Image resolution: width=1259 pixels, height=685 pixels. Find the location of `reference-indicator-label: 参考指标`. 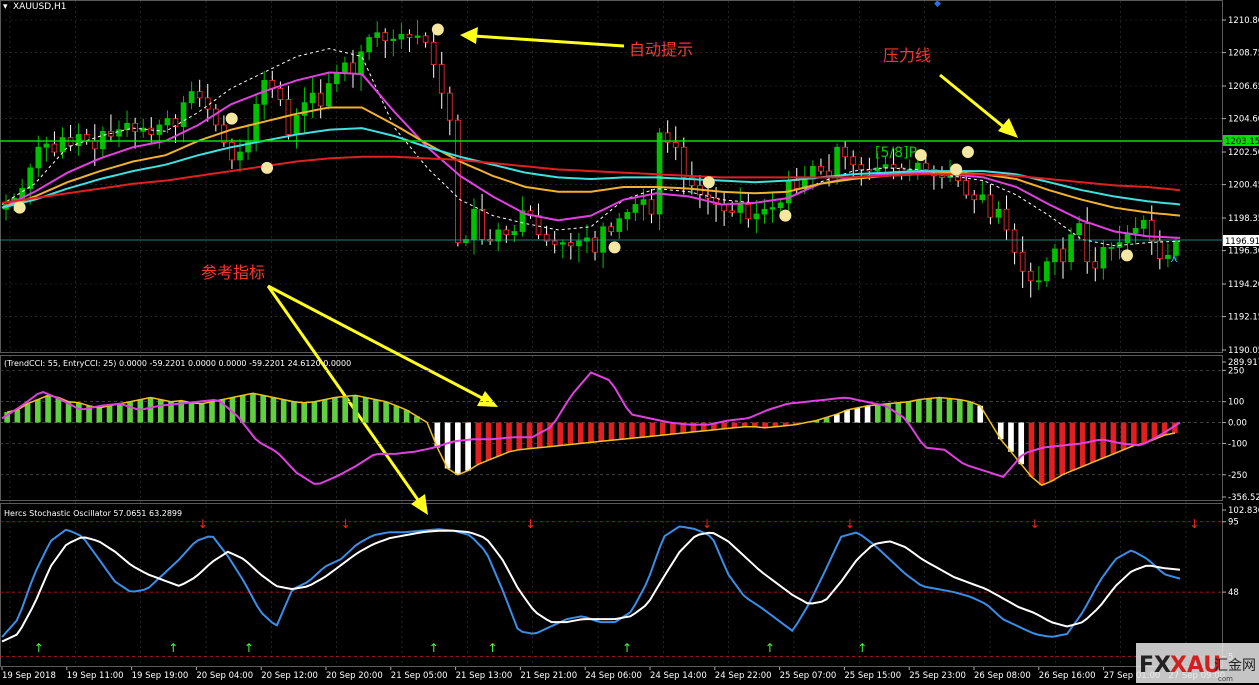

reference-indicator-label: 参考指标 is located at coordinates (233, 272).